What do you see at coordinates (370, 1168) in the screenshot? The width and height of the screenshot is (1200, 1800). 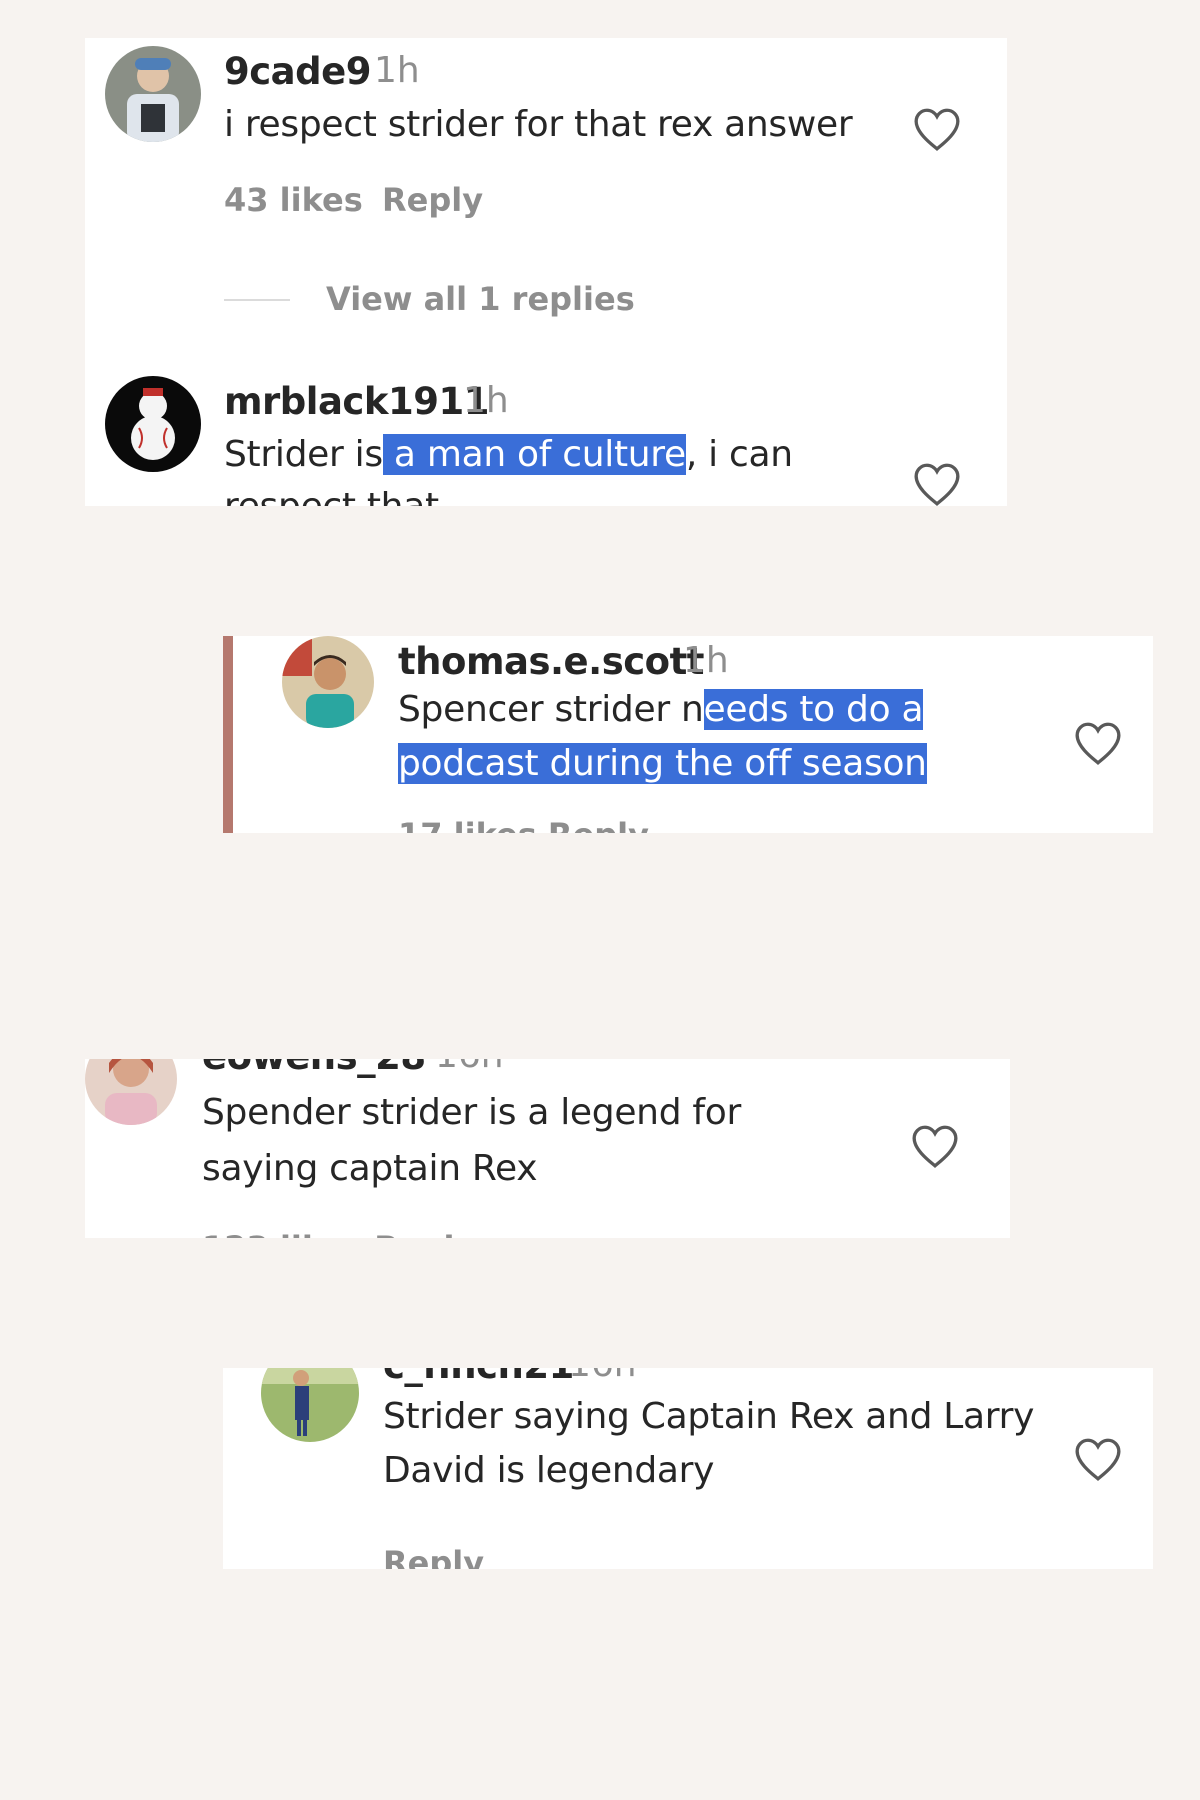 I see `comment-text-line2: saying captain Rex` at bounding box center [370, 1168].